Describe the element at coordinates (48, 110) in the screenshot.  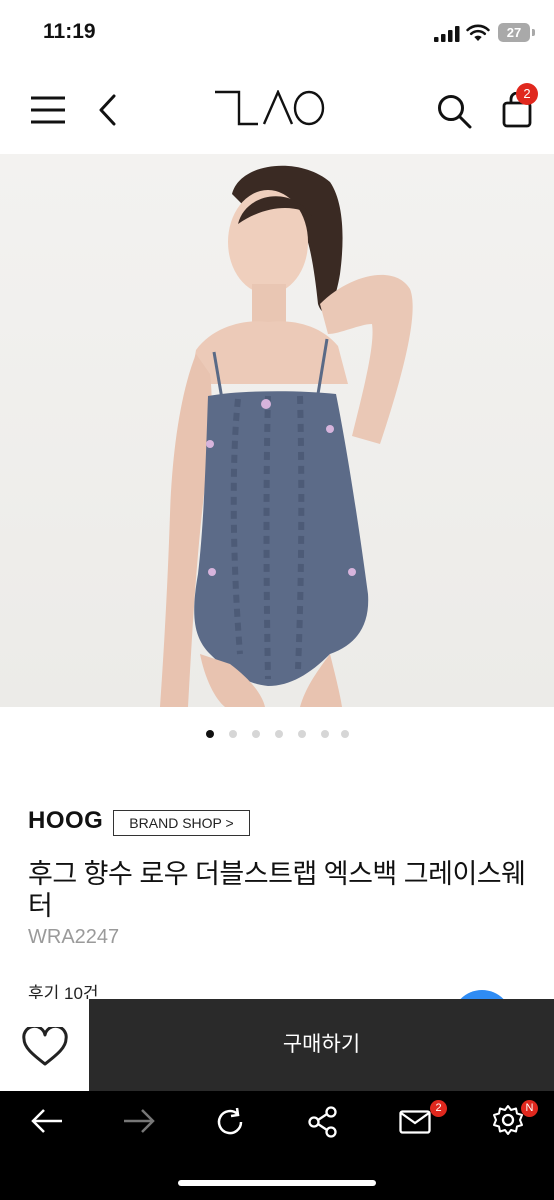
I see `menu-icon` at that location.